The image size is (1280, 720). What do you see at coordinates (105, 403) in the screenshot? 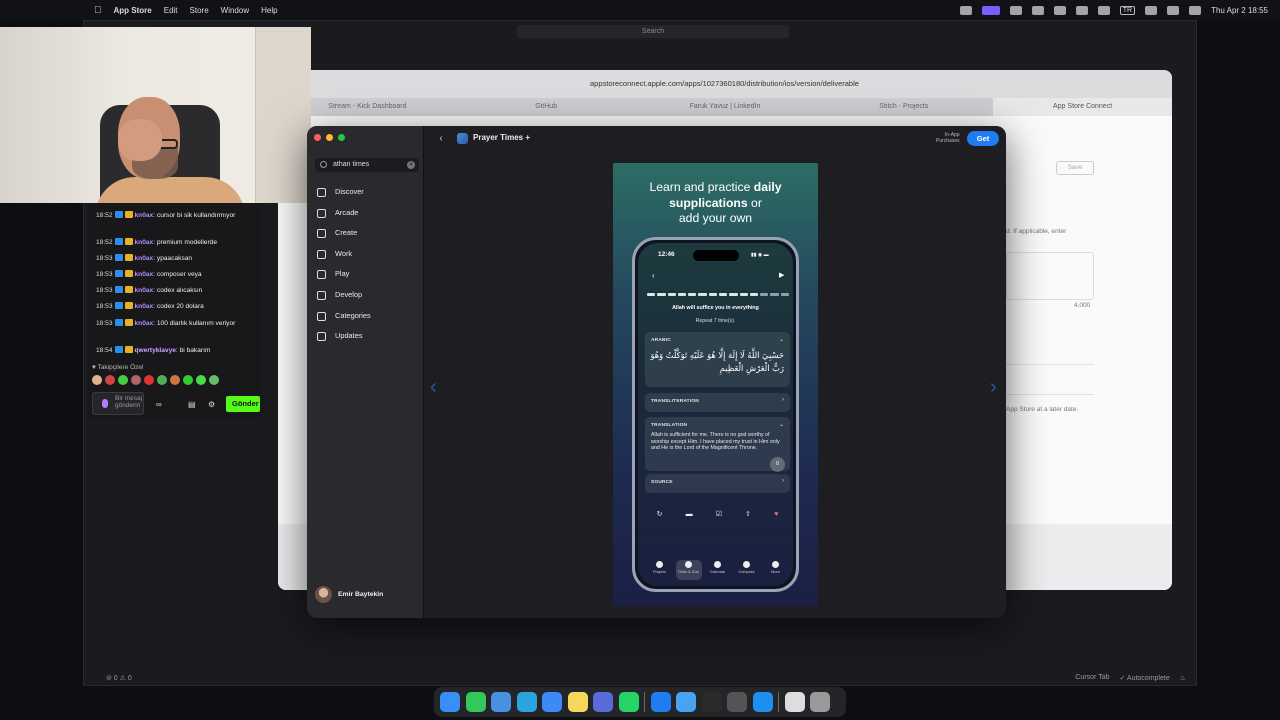
I see `microphone-icon` at bounding box center [105, 403].